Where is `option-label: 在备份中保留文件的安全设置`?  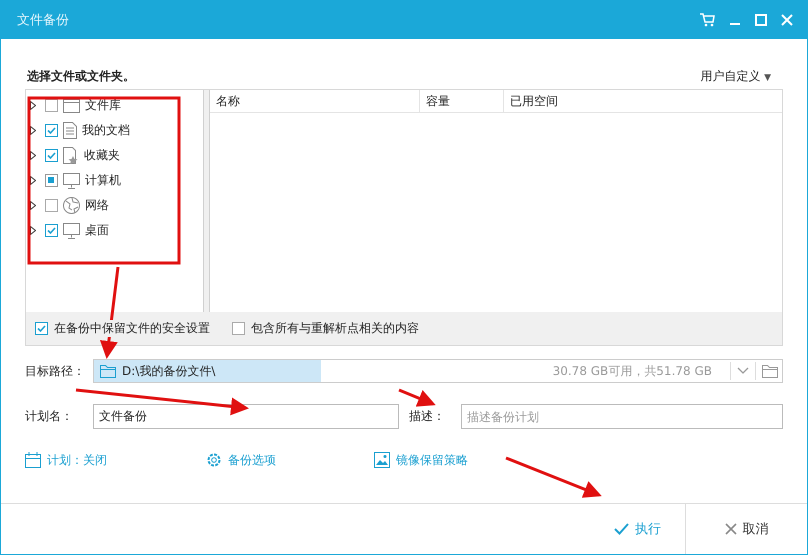
option-label: 在备份中保留文件的安全设置 is located at coordinates (132, 328).